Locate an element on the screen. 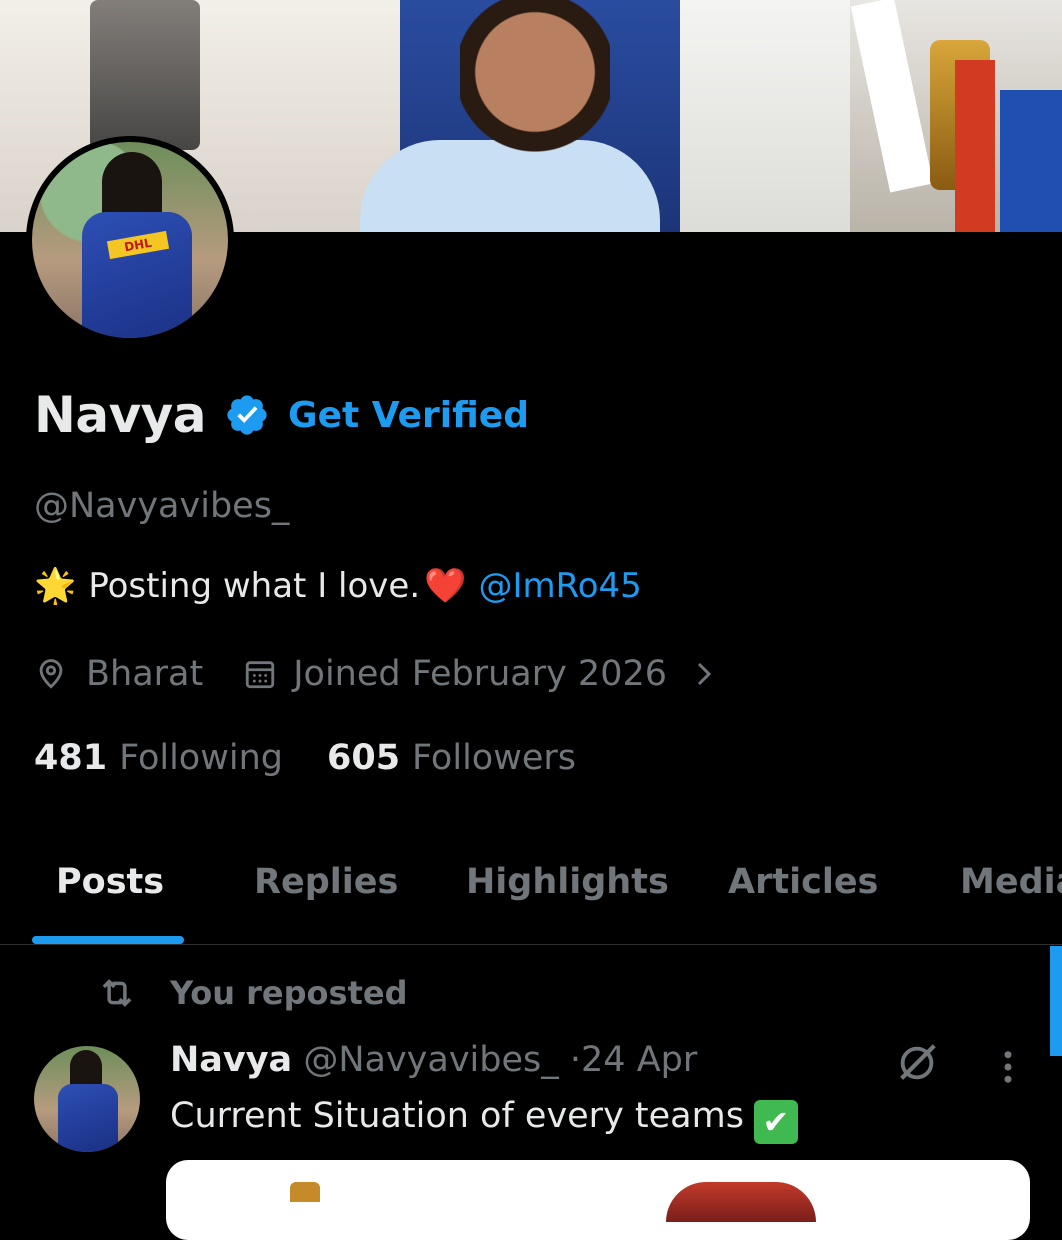 The image size is (1062, 1240). profile-bio: 🌟 Posting what I love. ❤️ @ImRo45 is located at coordinates (338, 586).